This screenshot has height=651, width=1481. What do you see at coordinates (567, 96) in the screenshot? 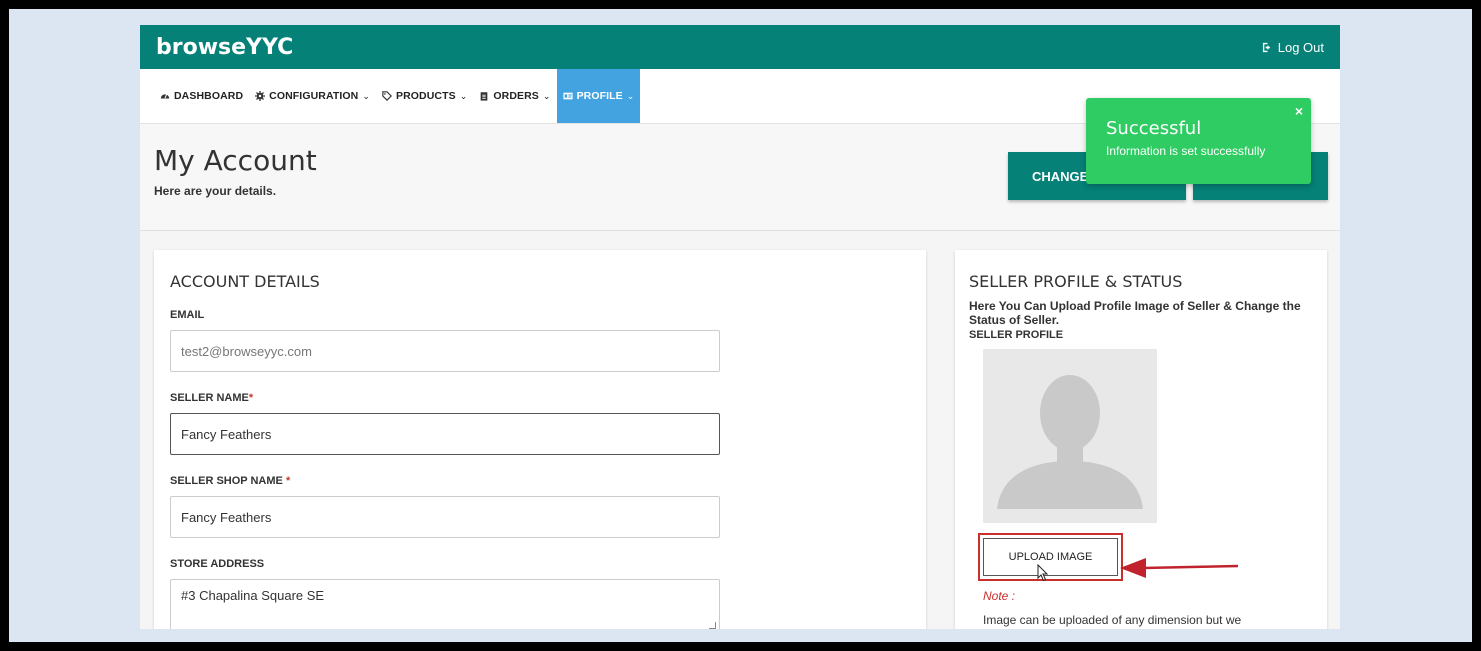
I see `id-card-icon` at bounding box center [567, 96].